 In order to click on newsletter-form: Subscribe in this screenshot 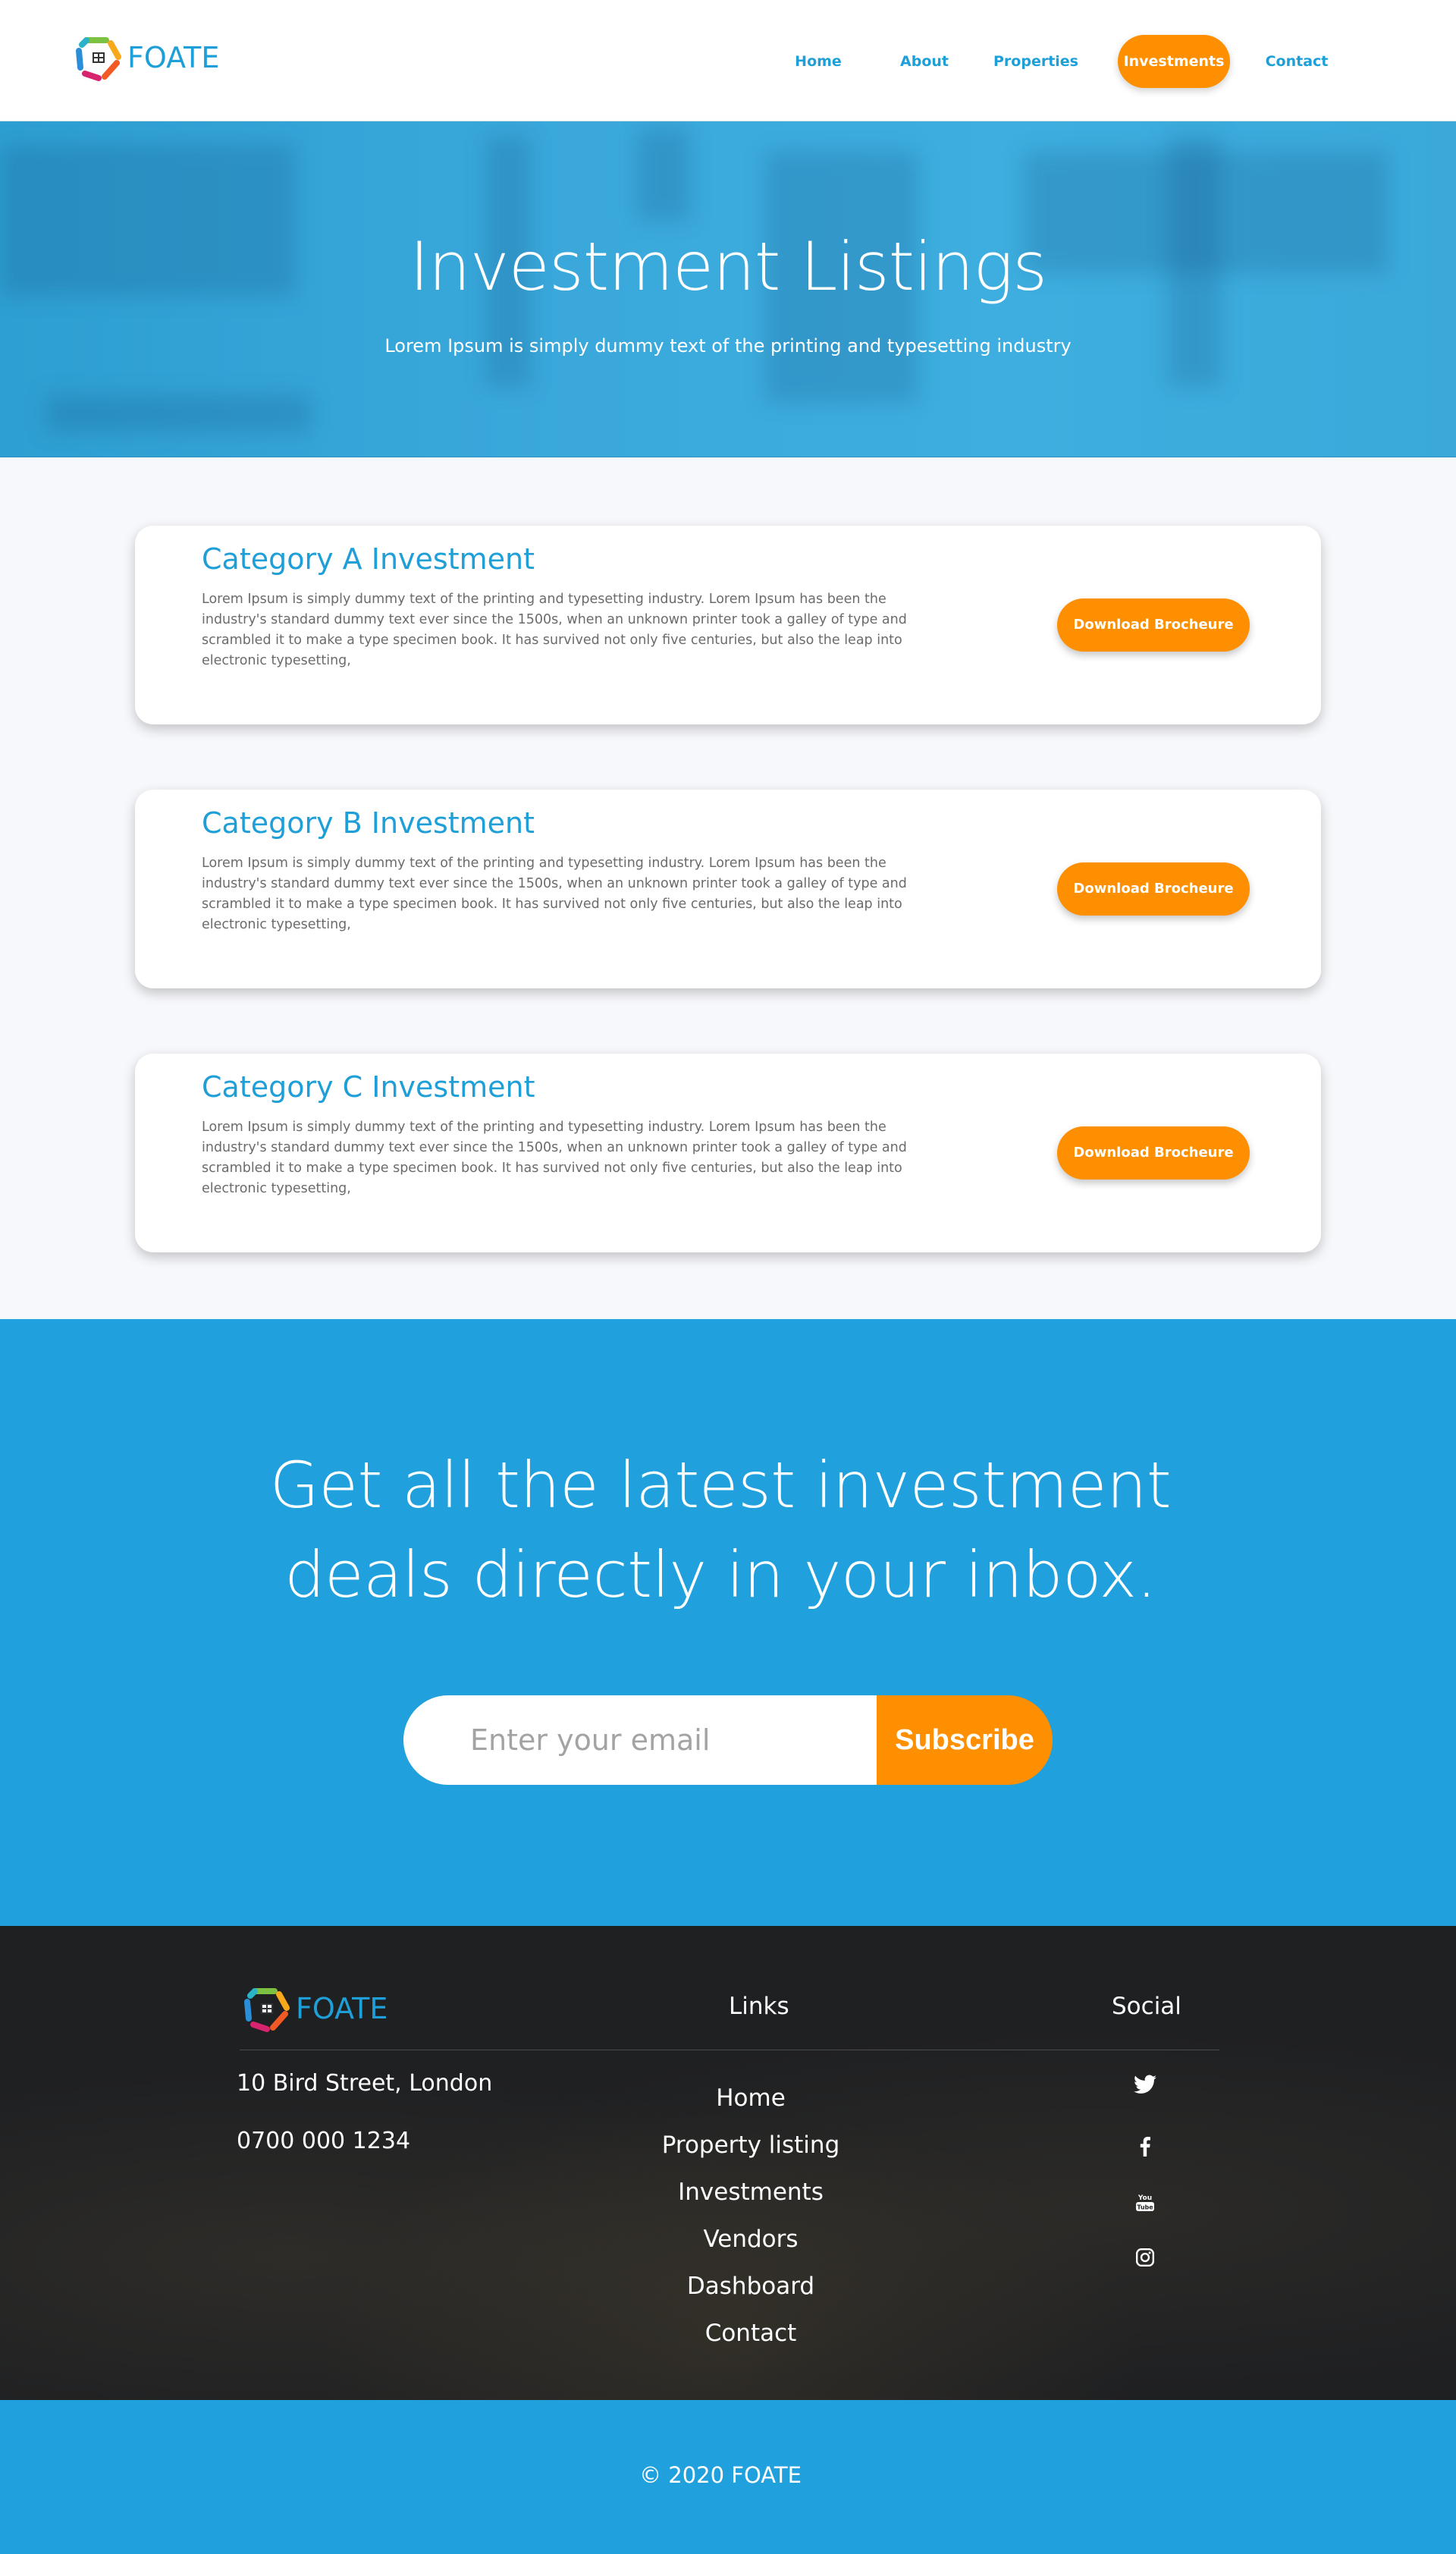, I will do `click(728, 1740)`.